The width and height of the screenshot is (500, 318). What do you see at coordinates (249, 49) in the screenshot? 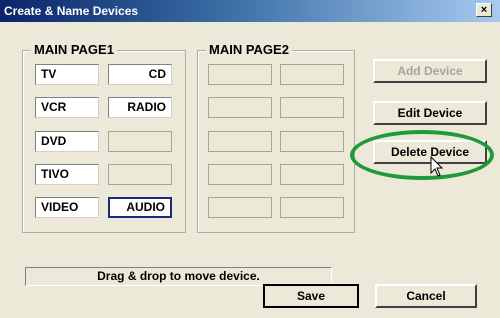
I see `main-page2-title: MAIN PAGE2` at bounding box center [249, 49].